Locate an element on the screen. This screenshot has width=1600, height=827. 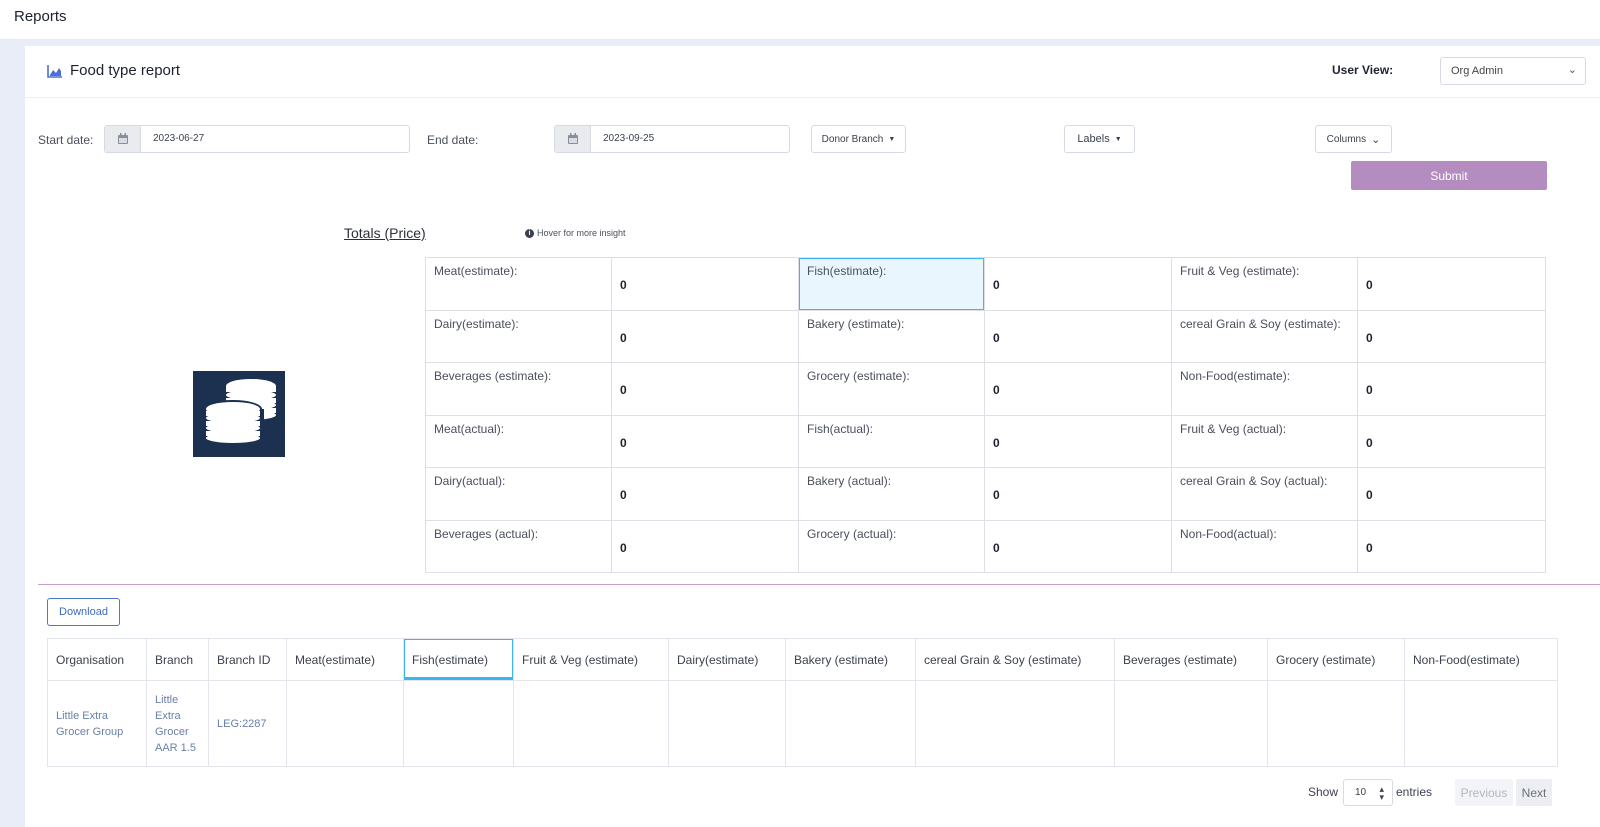
column-header: Grocery (estimate) is located at coordinates (1336, 659).